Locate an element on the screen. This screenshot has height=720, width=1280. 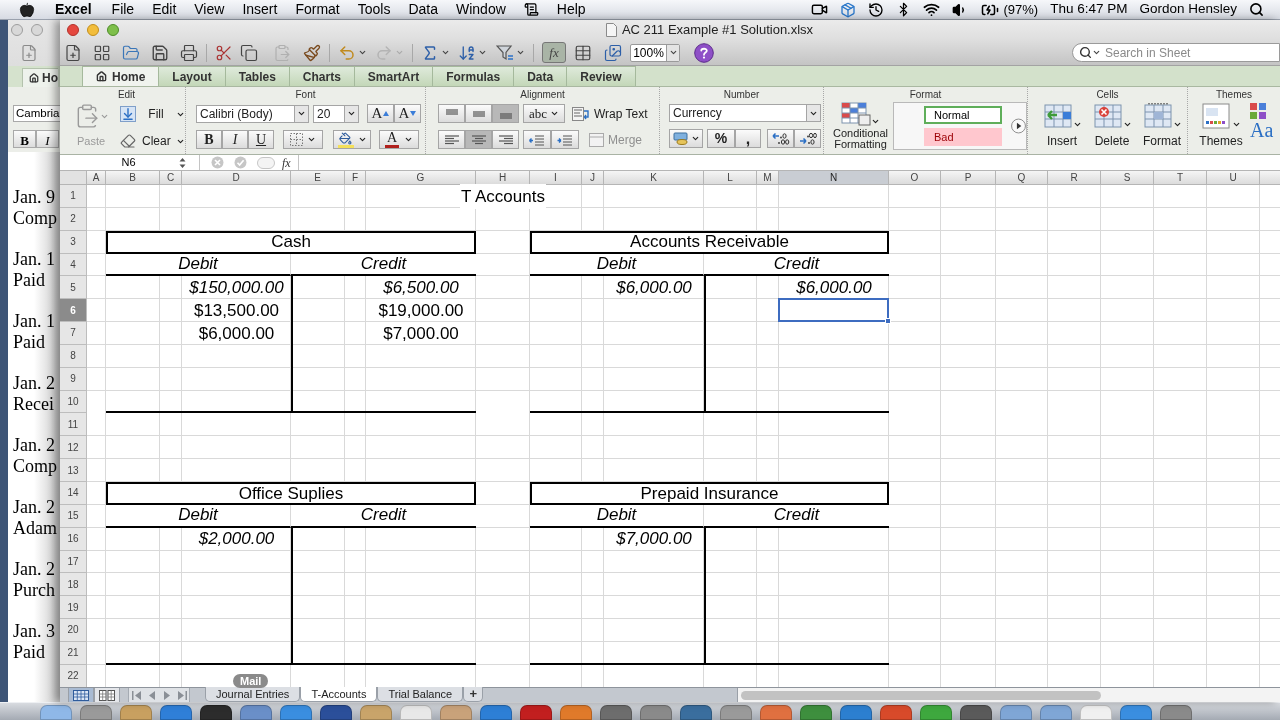
horizontal-align-button is located at coordinates (451, 139).